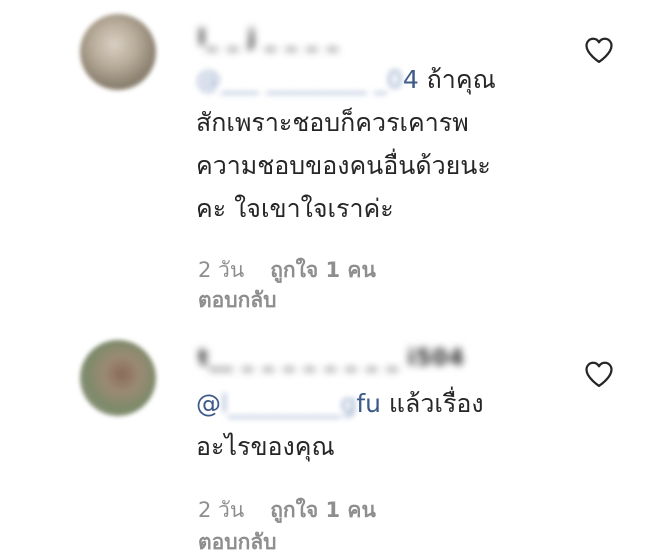 Image resolution: width=651 pixels, height=560 pixels. Describe the element at coordinates (332, 122) in the screenshot. I see `comment-text-line: สักเพราะชอบก็ควรเคารพ` at that location.